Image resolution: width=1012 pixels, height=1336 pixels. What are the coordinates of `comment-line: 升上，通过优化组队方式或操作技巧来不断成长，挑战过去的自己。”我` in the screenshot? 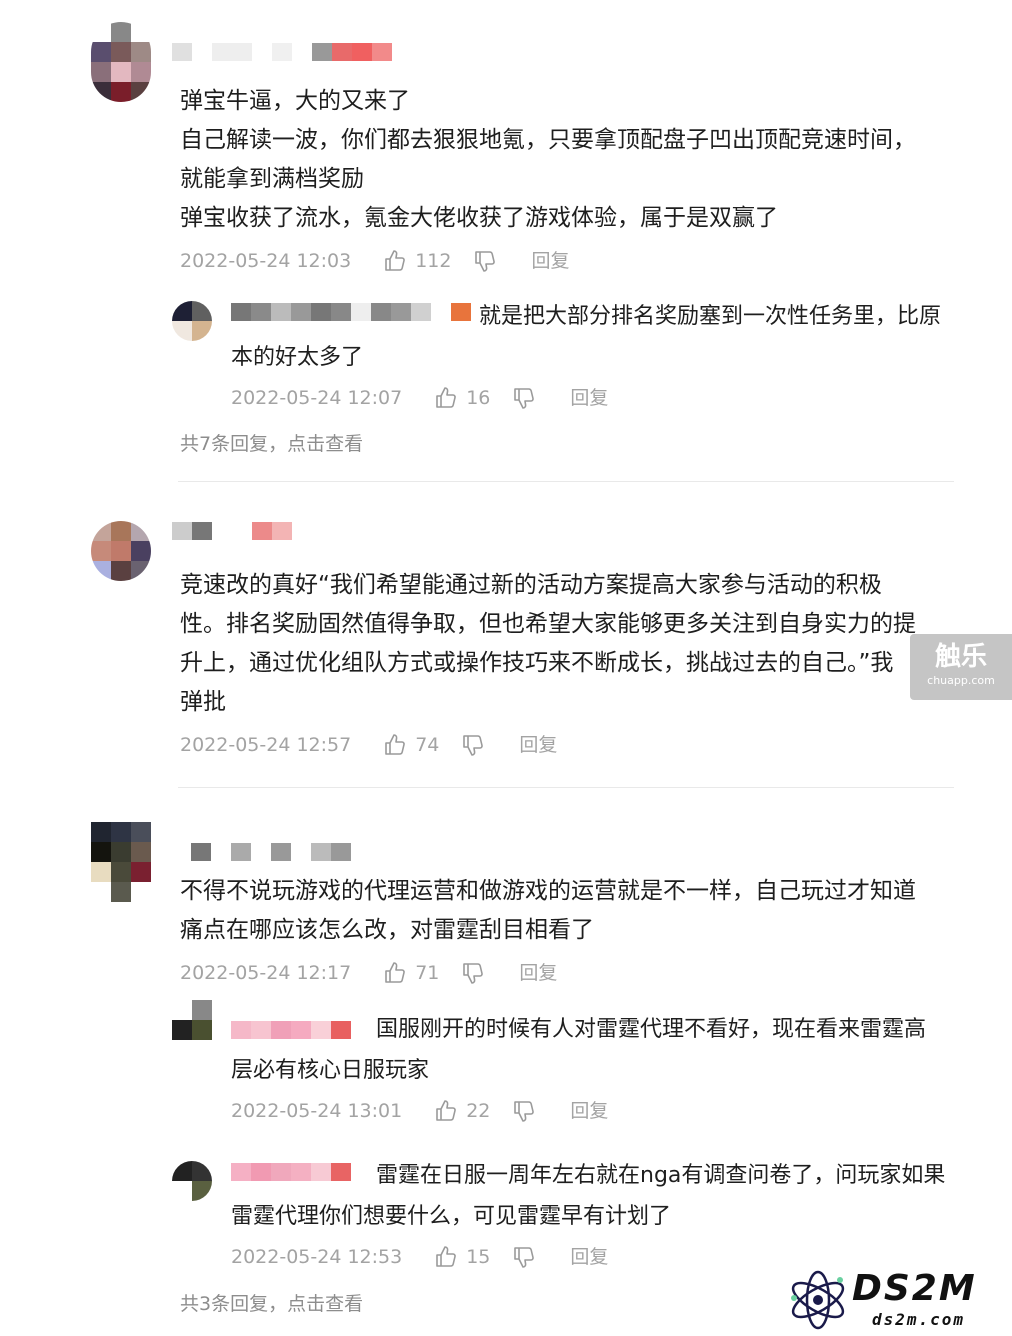 It's located at (537, 663).